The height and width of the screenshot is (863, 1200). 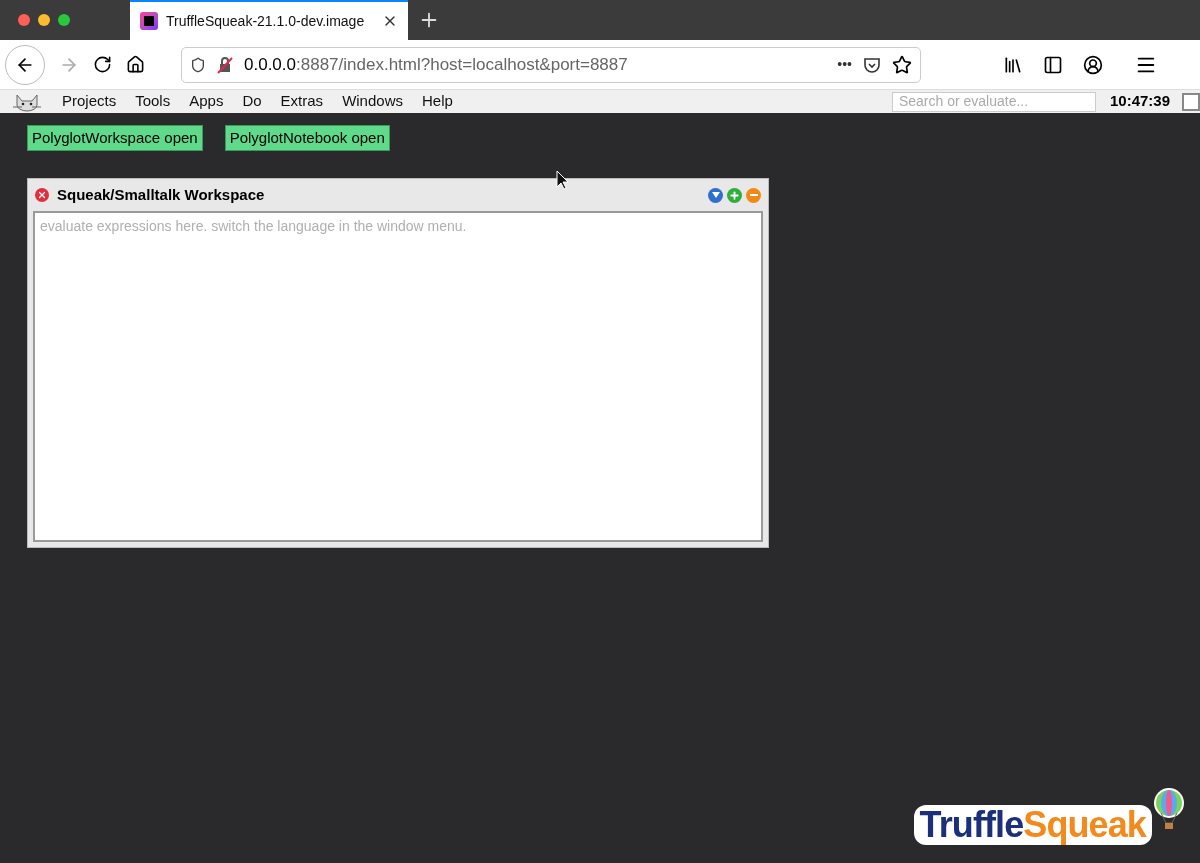 What do you see at coordinates (1032, 825) in the screenshot?
I see `logo-text: TruffleSqueak` at bounding box center [1032, 825].